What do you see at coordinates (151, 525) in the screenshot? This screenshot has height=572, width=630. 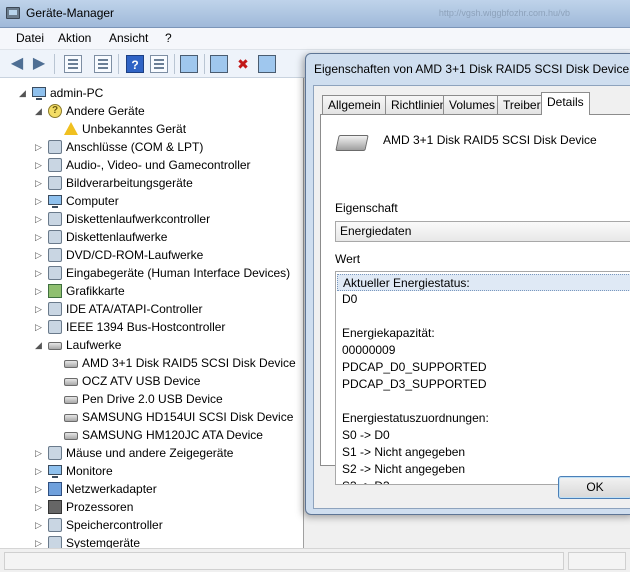 I see `tree-item: ▷ Speichercontroller` at bounding box center [151, 525].